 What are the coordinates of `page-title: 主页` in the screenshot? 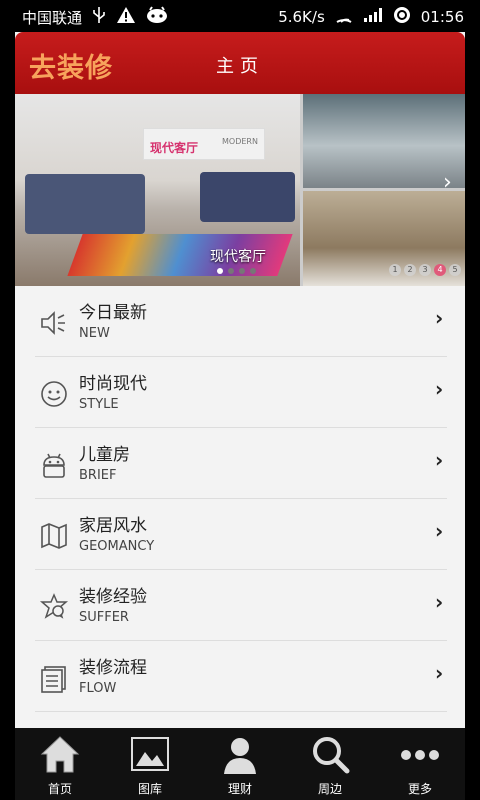 It's located at (240, 66).